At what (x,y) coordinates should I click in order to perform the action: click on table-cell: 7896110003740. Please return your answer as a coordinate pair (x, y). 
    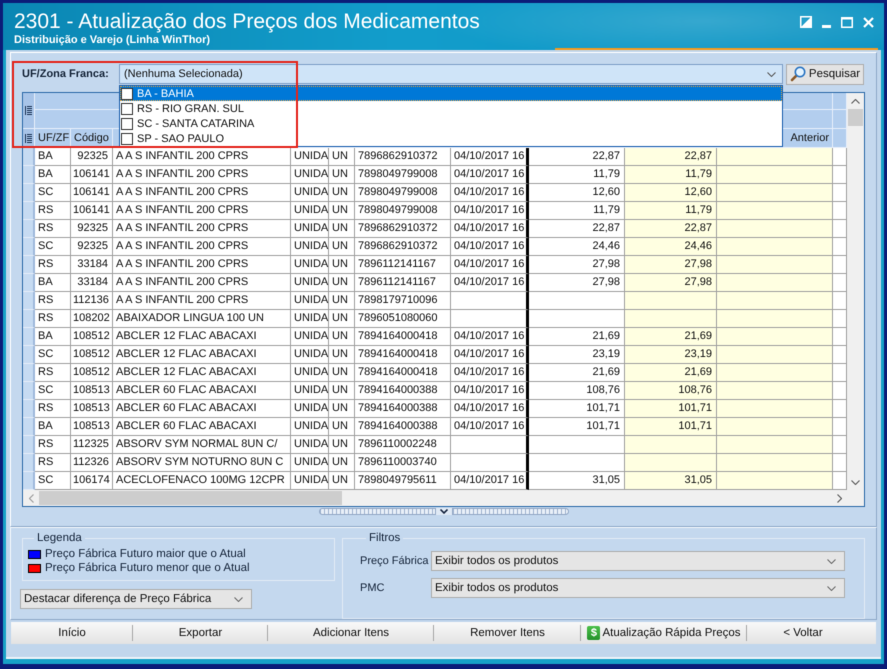
    Looking at the image, I should click on (403, 463).